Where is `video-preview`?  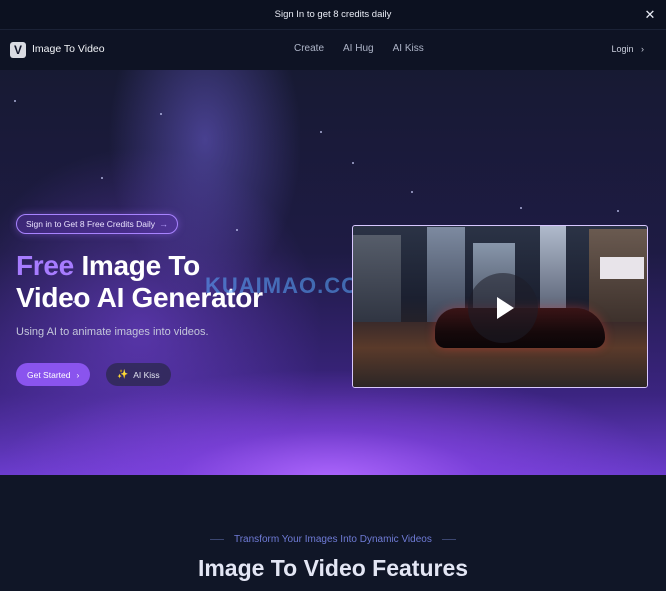
video-preview is located at coordinates (500, 306).